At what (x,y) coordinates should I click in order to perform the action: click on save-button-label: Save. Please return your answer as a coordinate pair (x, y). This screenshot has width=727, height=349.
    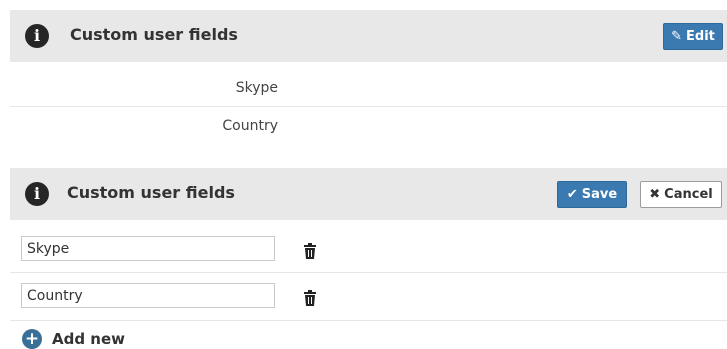
    Looking at the image, I should click on (599, 194).